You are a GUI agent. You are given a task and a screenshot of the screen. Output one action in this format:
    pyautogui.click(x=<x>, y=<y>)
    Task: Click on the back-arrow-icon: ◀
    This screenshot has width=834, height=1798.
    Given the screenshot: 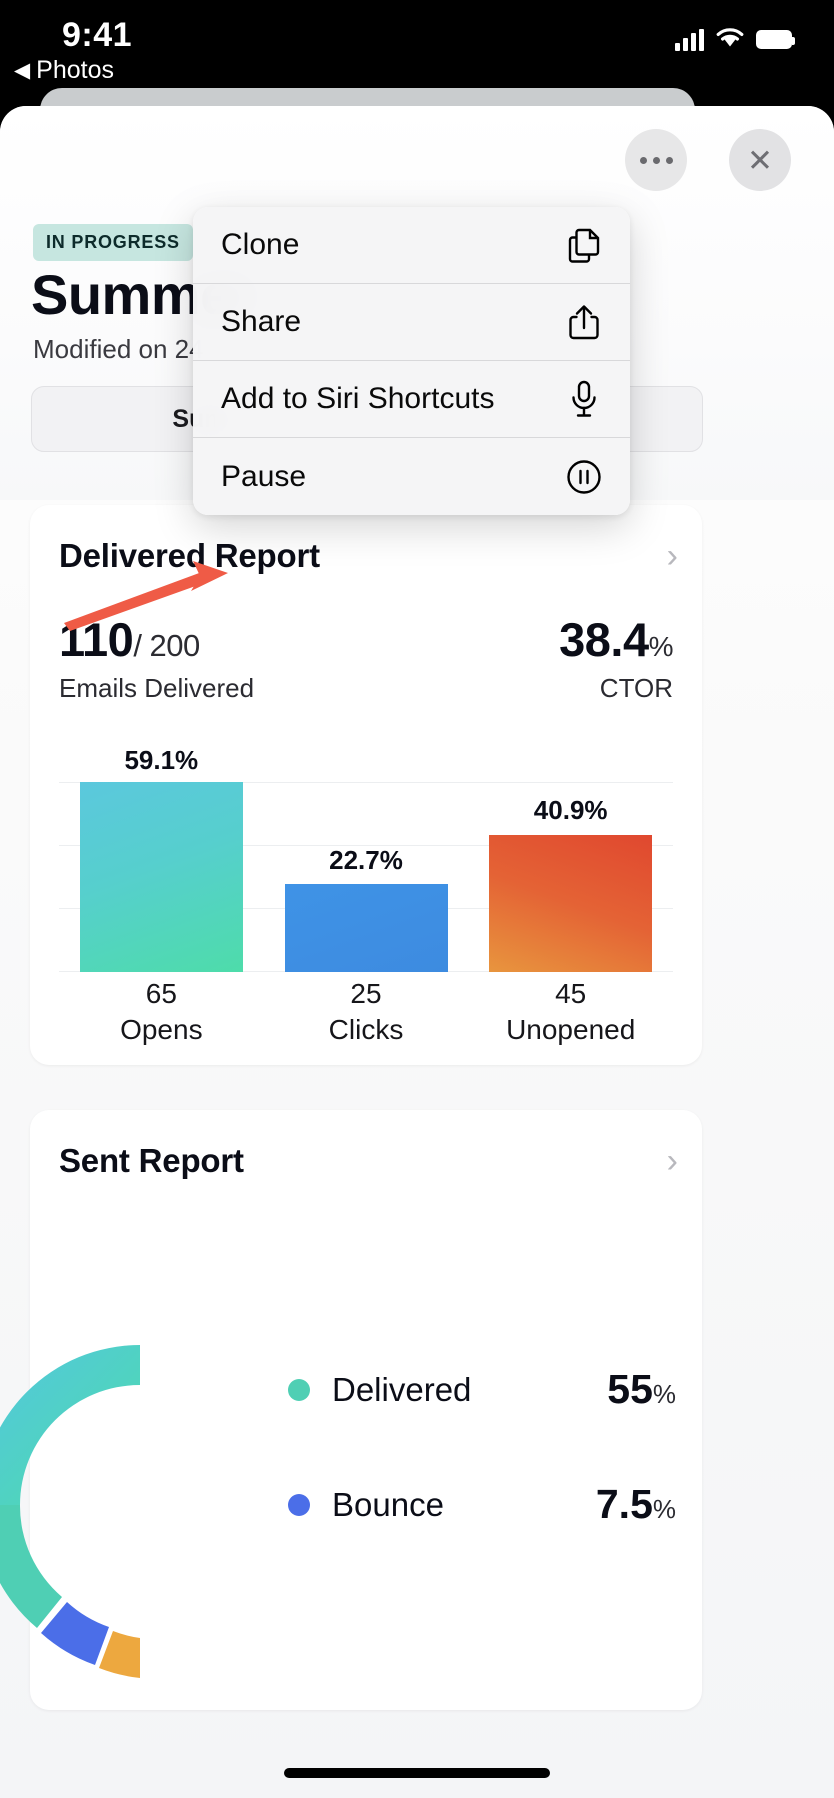 What is the action you would take?
    pyautogui.click(x=22, y=70)
    